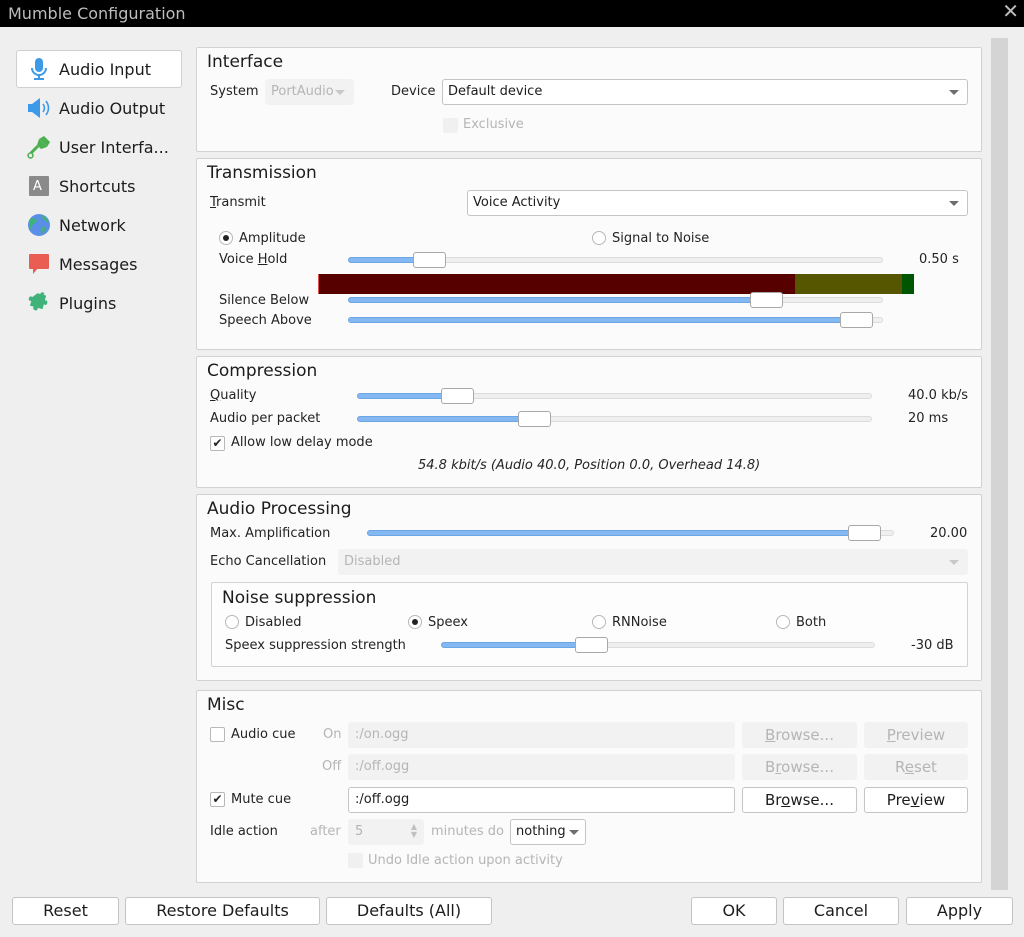 This screenshot has height=937, width=1024. I want to click on spin-arrows-icon: ▲ ▼, so click(414, 831).